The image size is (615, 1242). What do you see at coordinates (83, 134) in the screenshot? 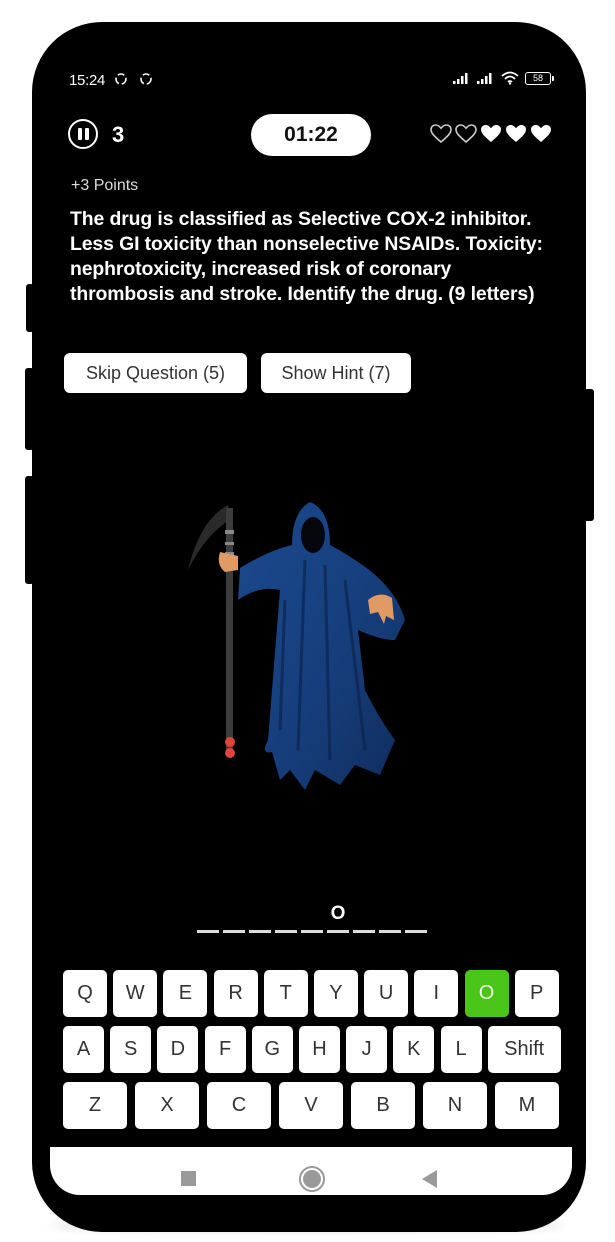
I see `pause-button` at bounding box center [83, 134].